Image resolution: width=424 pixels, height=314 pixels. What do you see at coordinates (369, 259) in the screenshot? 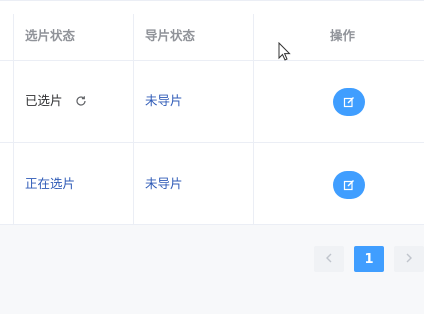
I see `page-number-current: 1` at bounding box center [369, 259].